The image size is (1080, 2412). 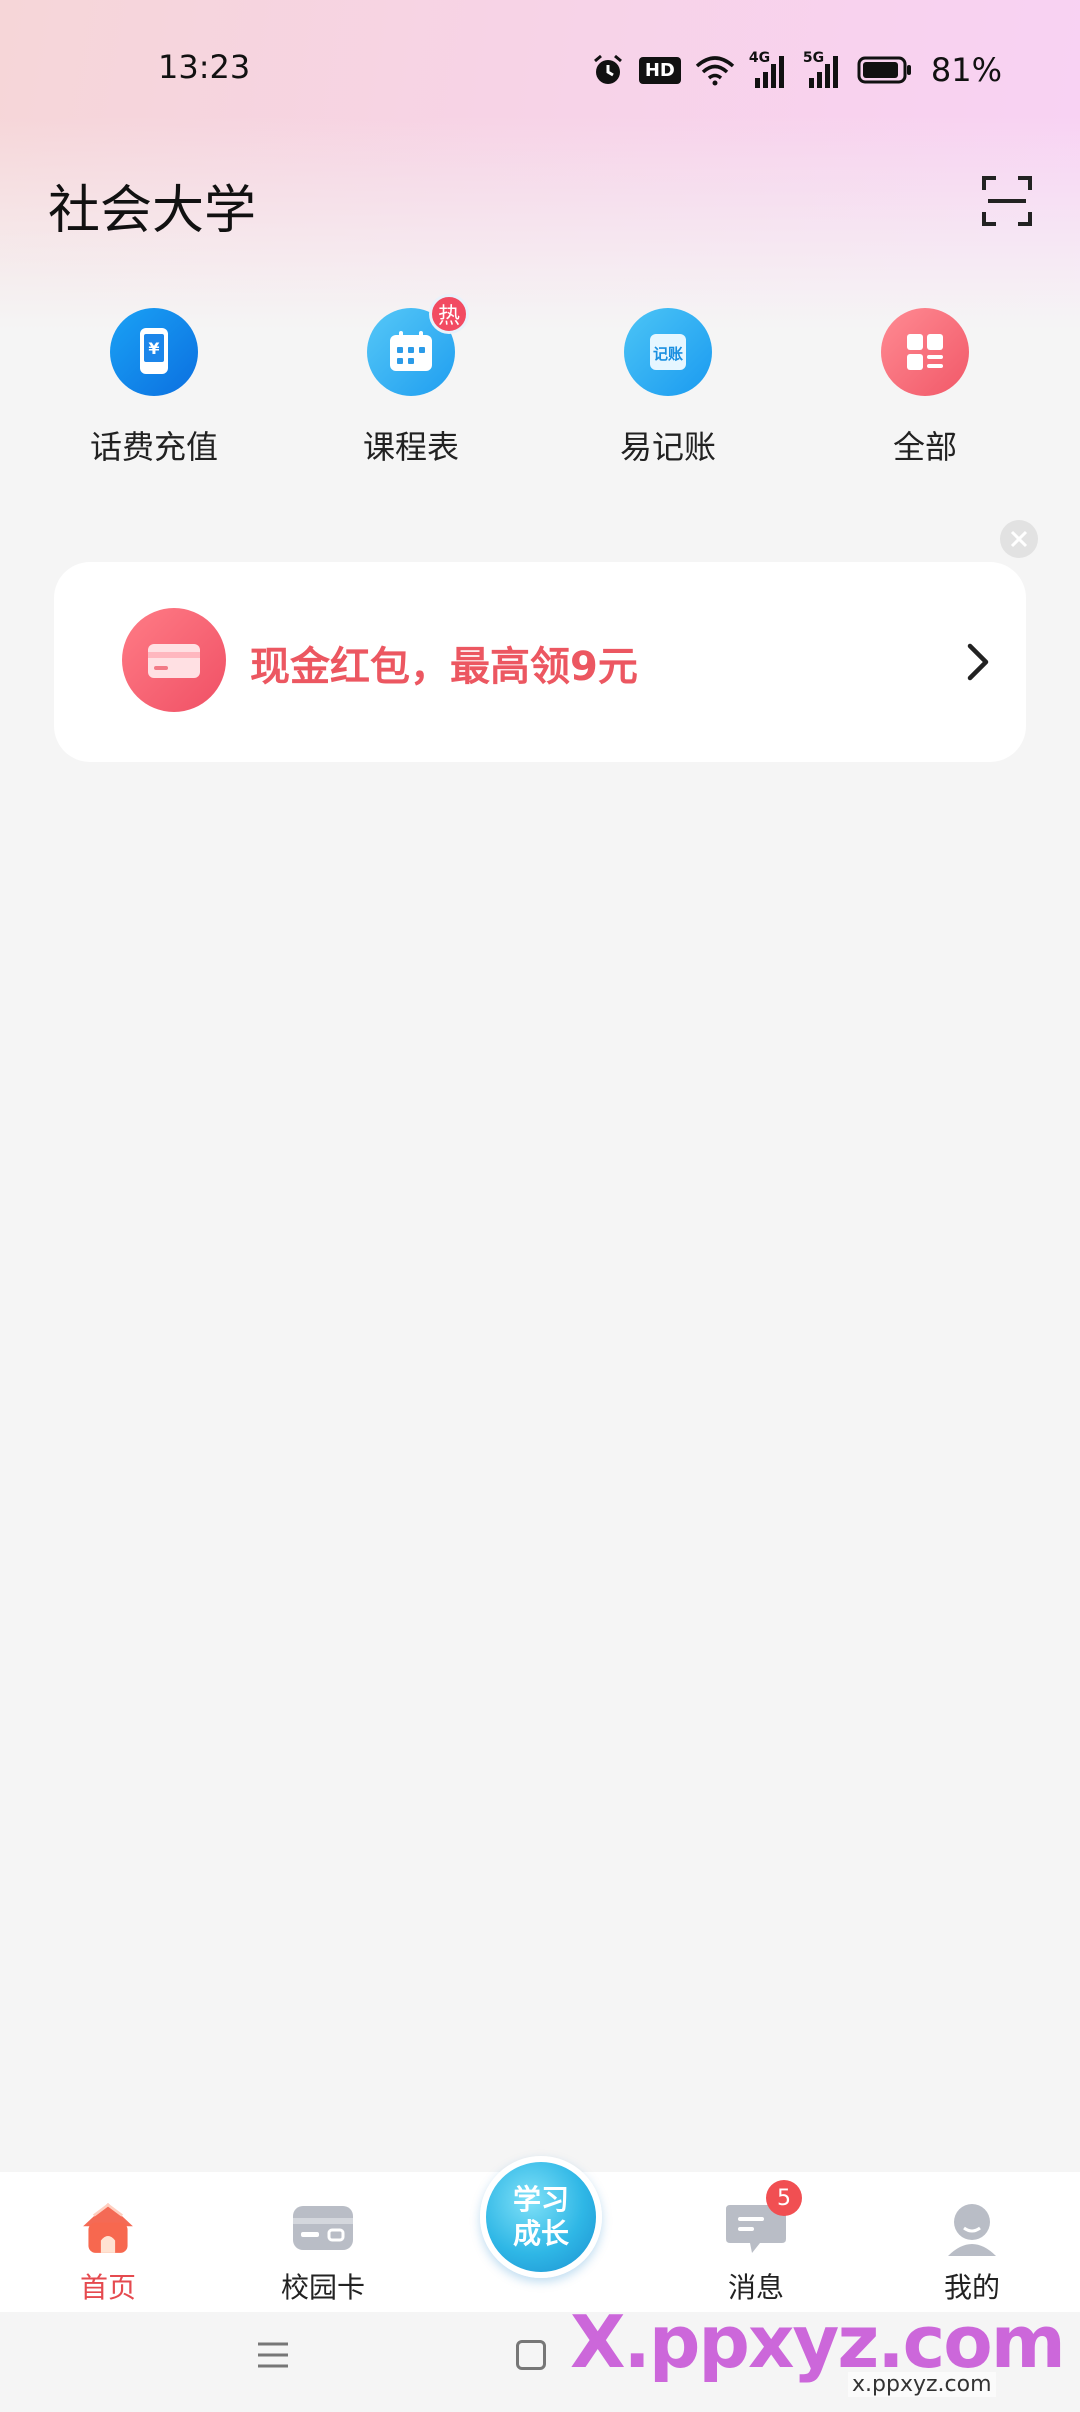 What do you see at coordinates (659, 70) in the screenshot?
I see `hd-icon: HD` at bounding box center [659, 70].